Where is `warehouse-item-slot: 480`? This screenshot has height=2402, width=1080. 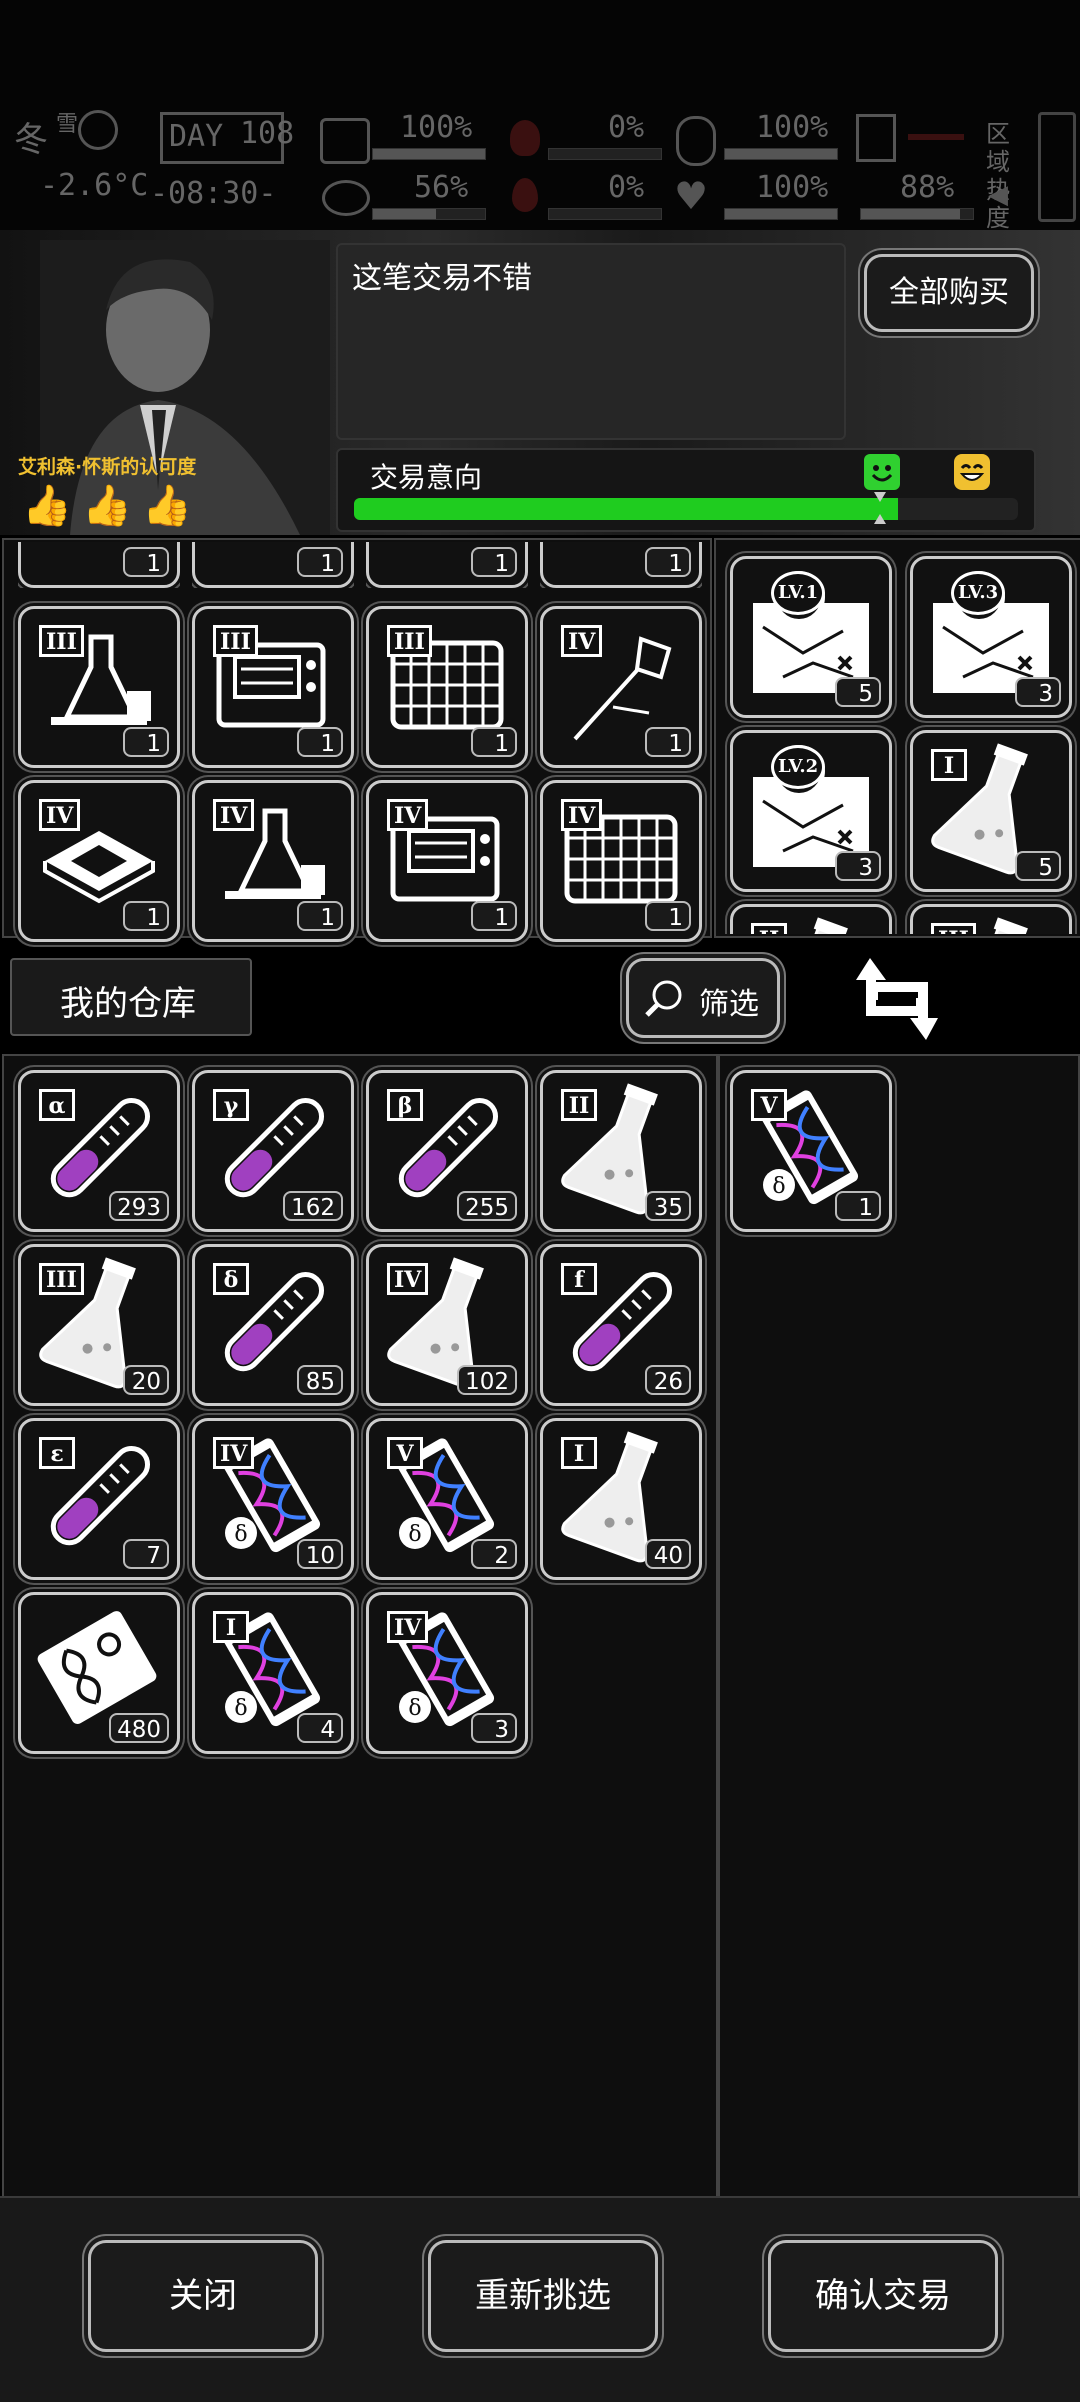
warehouse-item-slot: 480 is located at coordinates (99, 1673).